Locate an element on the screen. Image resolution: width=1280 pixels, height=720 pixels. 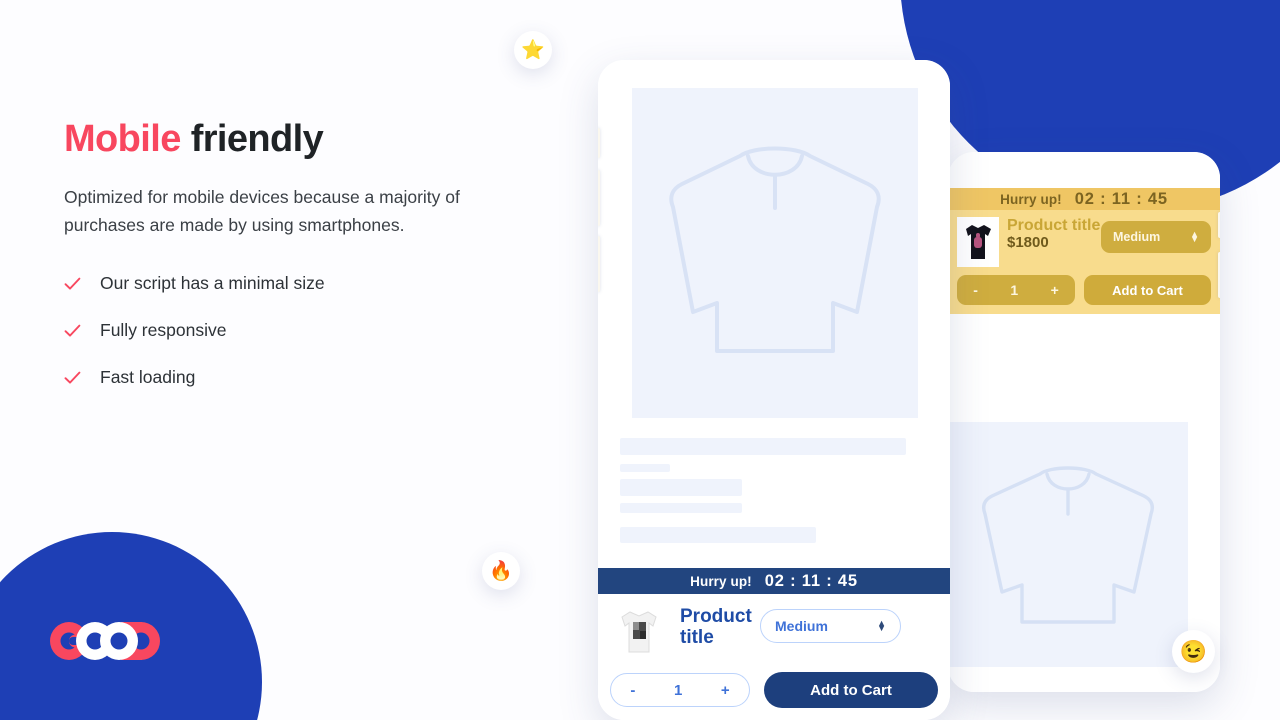
feature-label: Our script has a minimal size is located at coordinates (212, 283).